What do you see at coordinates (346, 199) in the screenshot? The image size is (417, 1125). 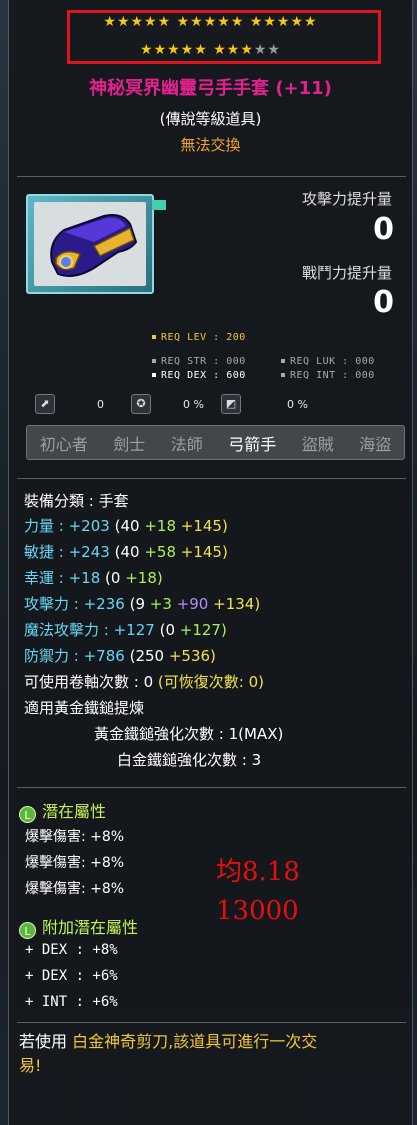 I see `atk-gain-label: 攻擊力提升量` at bounding box center [346, 199].